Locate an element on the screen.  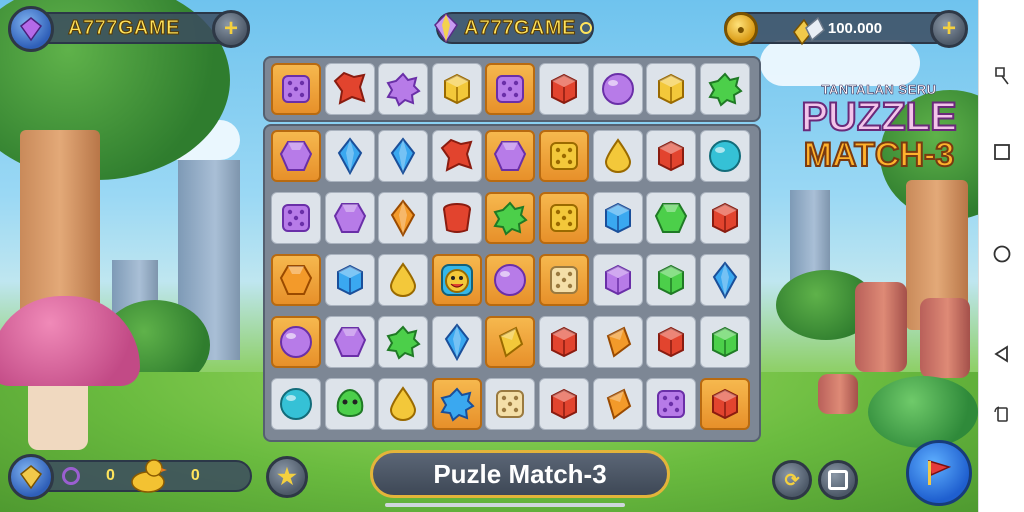
red-flag-button is located at coordinates (939, 473).